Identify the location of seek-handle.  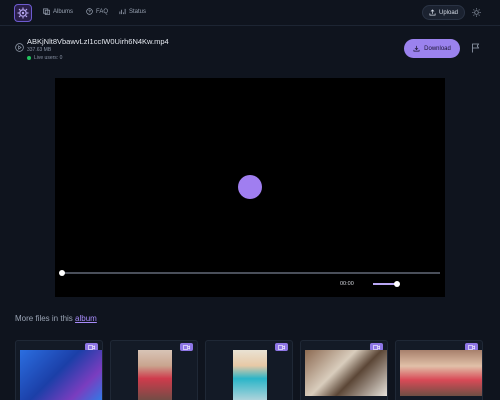
(62, 273).